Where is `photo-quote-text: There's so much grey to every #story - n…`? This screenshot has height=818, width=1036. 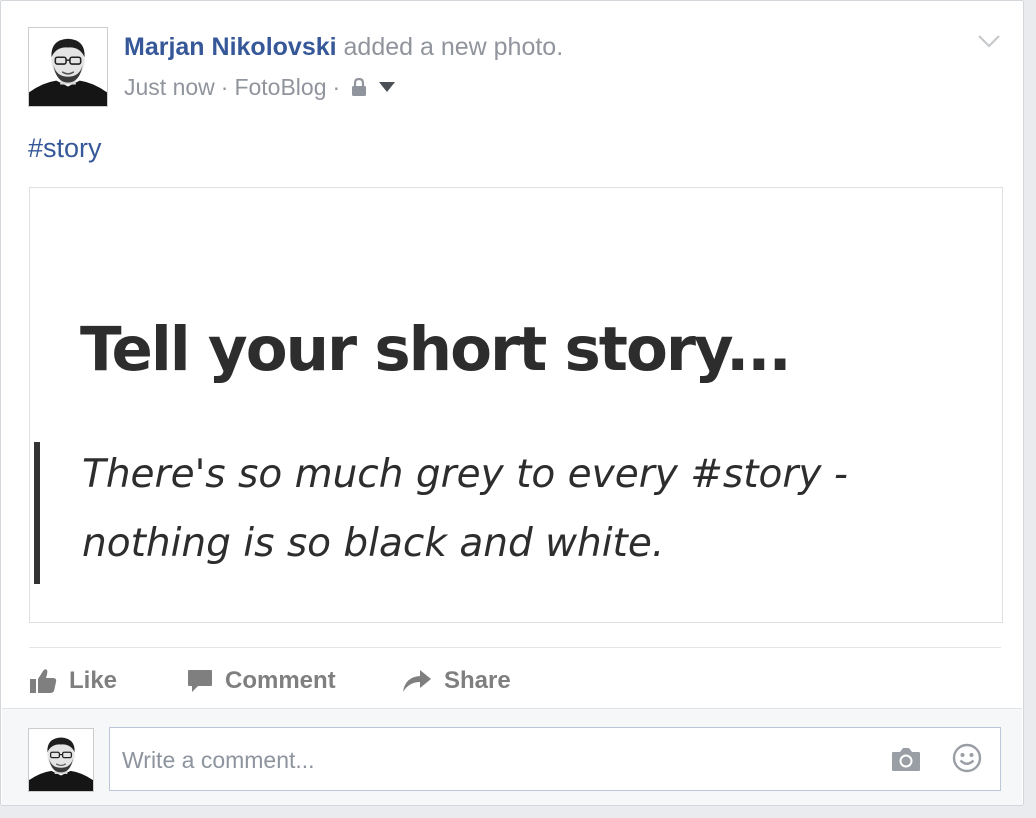
photo-quote-text: There's so much grey to every #story - n… is located at coordinates (465, 509).